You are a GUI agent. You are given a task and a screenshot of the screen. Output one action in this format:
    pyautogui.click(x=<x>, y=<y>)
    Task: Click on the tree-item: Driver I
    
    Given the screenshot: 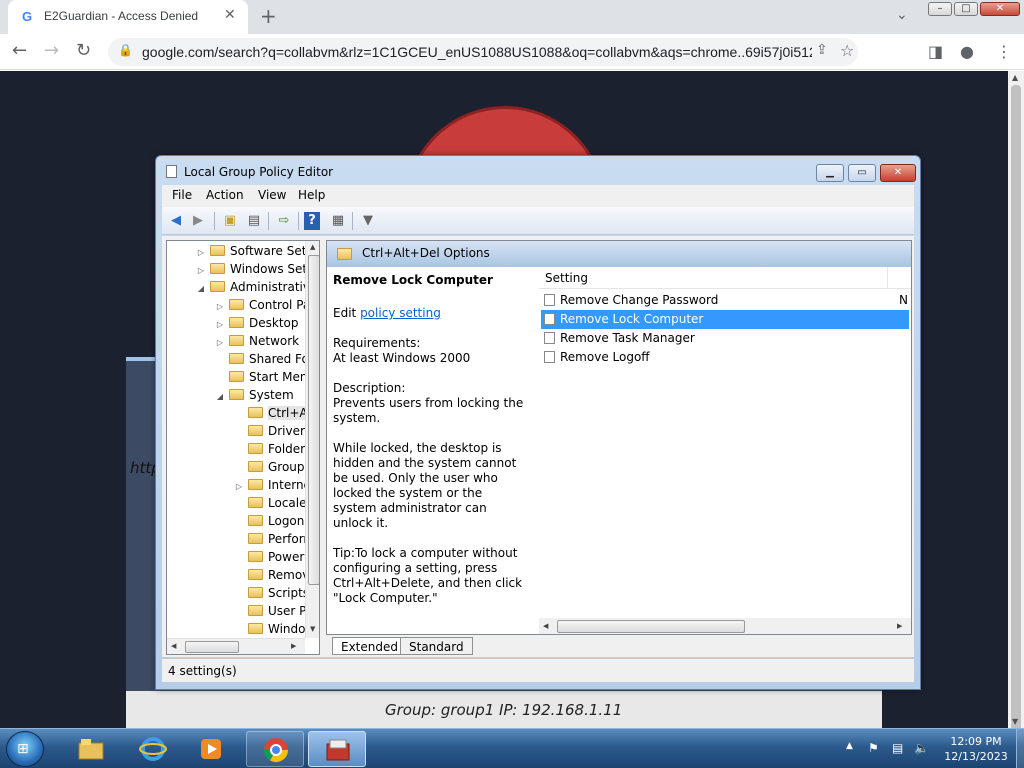 What is the action you would take?
    pyautogui.click(x=272, y=431)
    